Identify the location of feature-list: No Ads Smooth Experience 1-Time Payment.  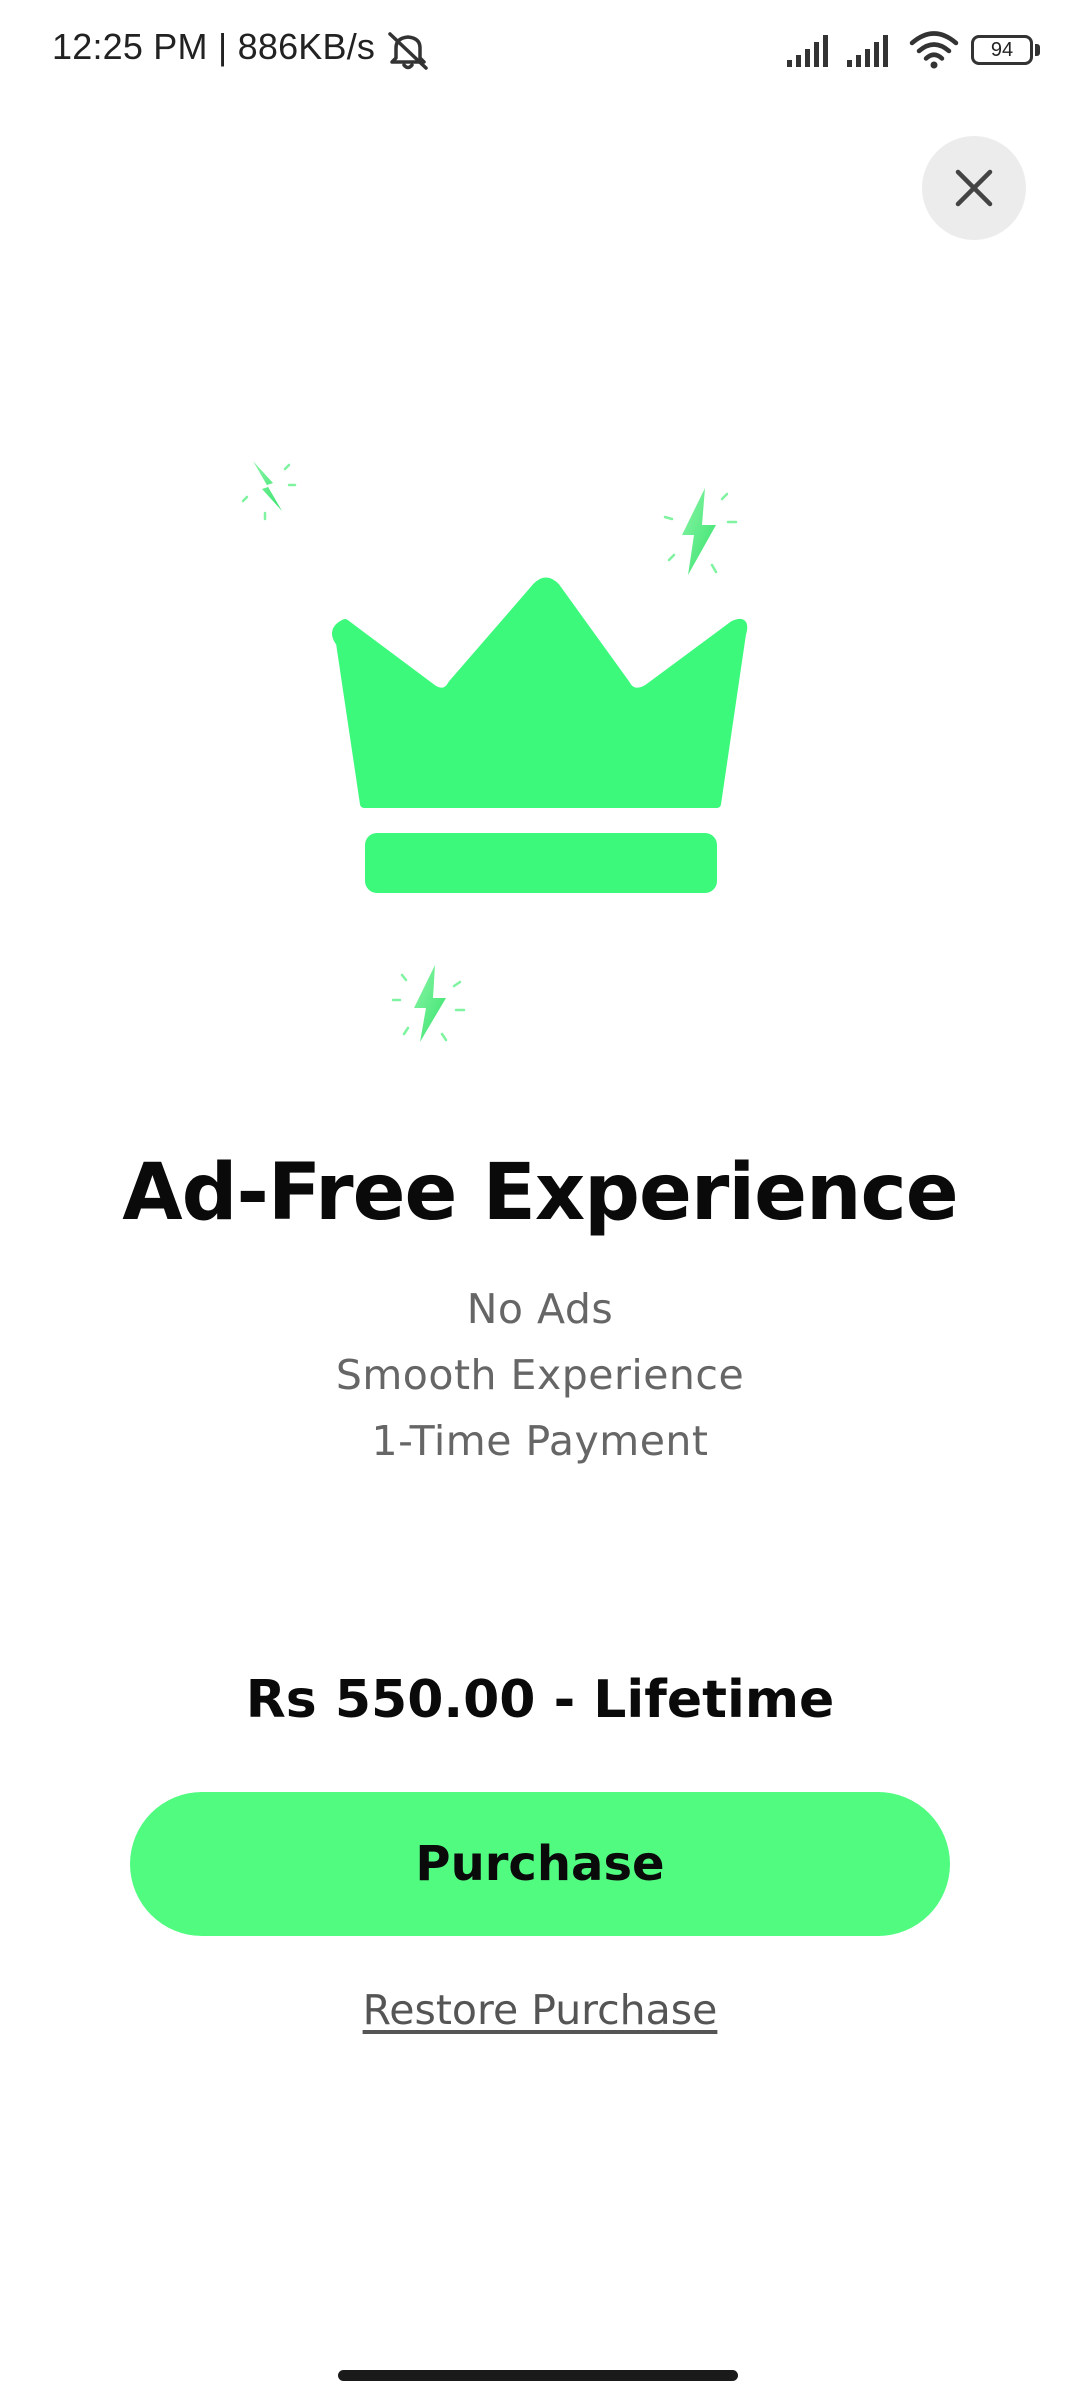
(540, 1375).